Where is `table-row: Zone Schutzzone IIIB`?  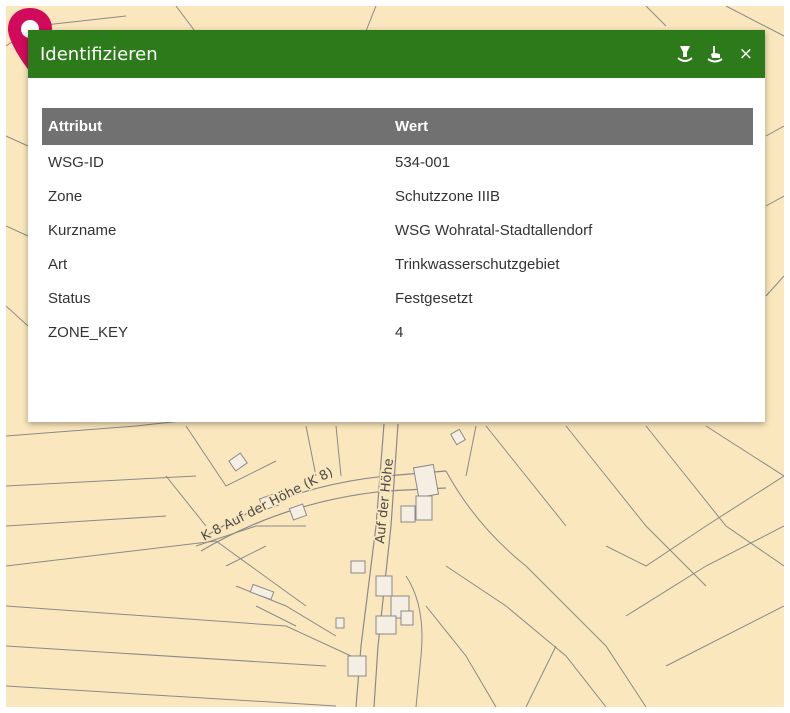
table-row: Zone Schutzzone IIIB is located at coordinates (397, 196).